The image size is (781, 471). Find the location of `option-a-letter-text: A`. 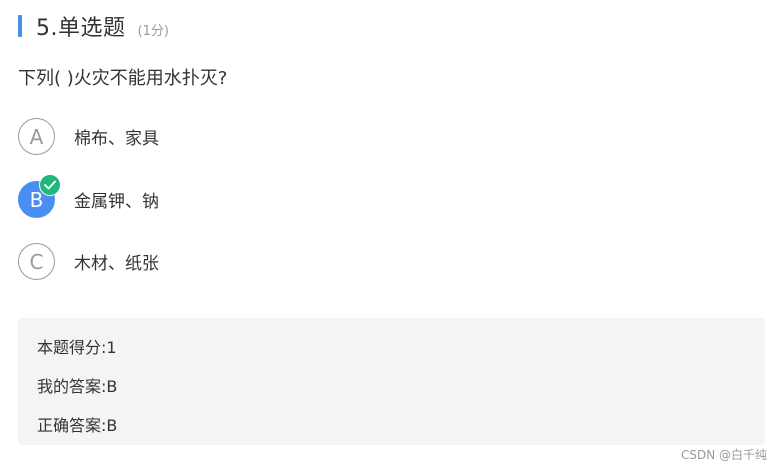

option-a-letter-text: A is located at coordinates (36, 136).